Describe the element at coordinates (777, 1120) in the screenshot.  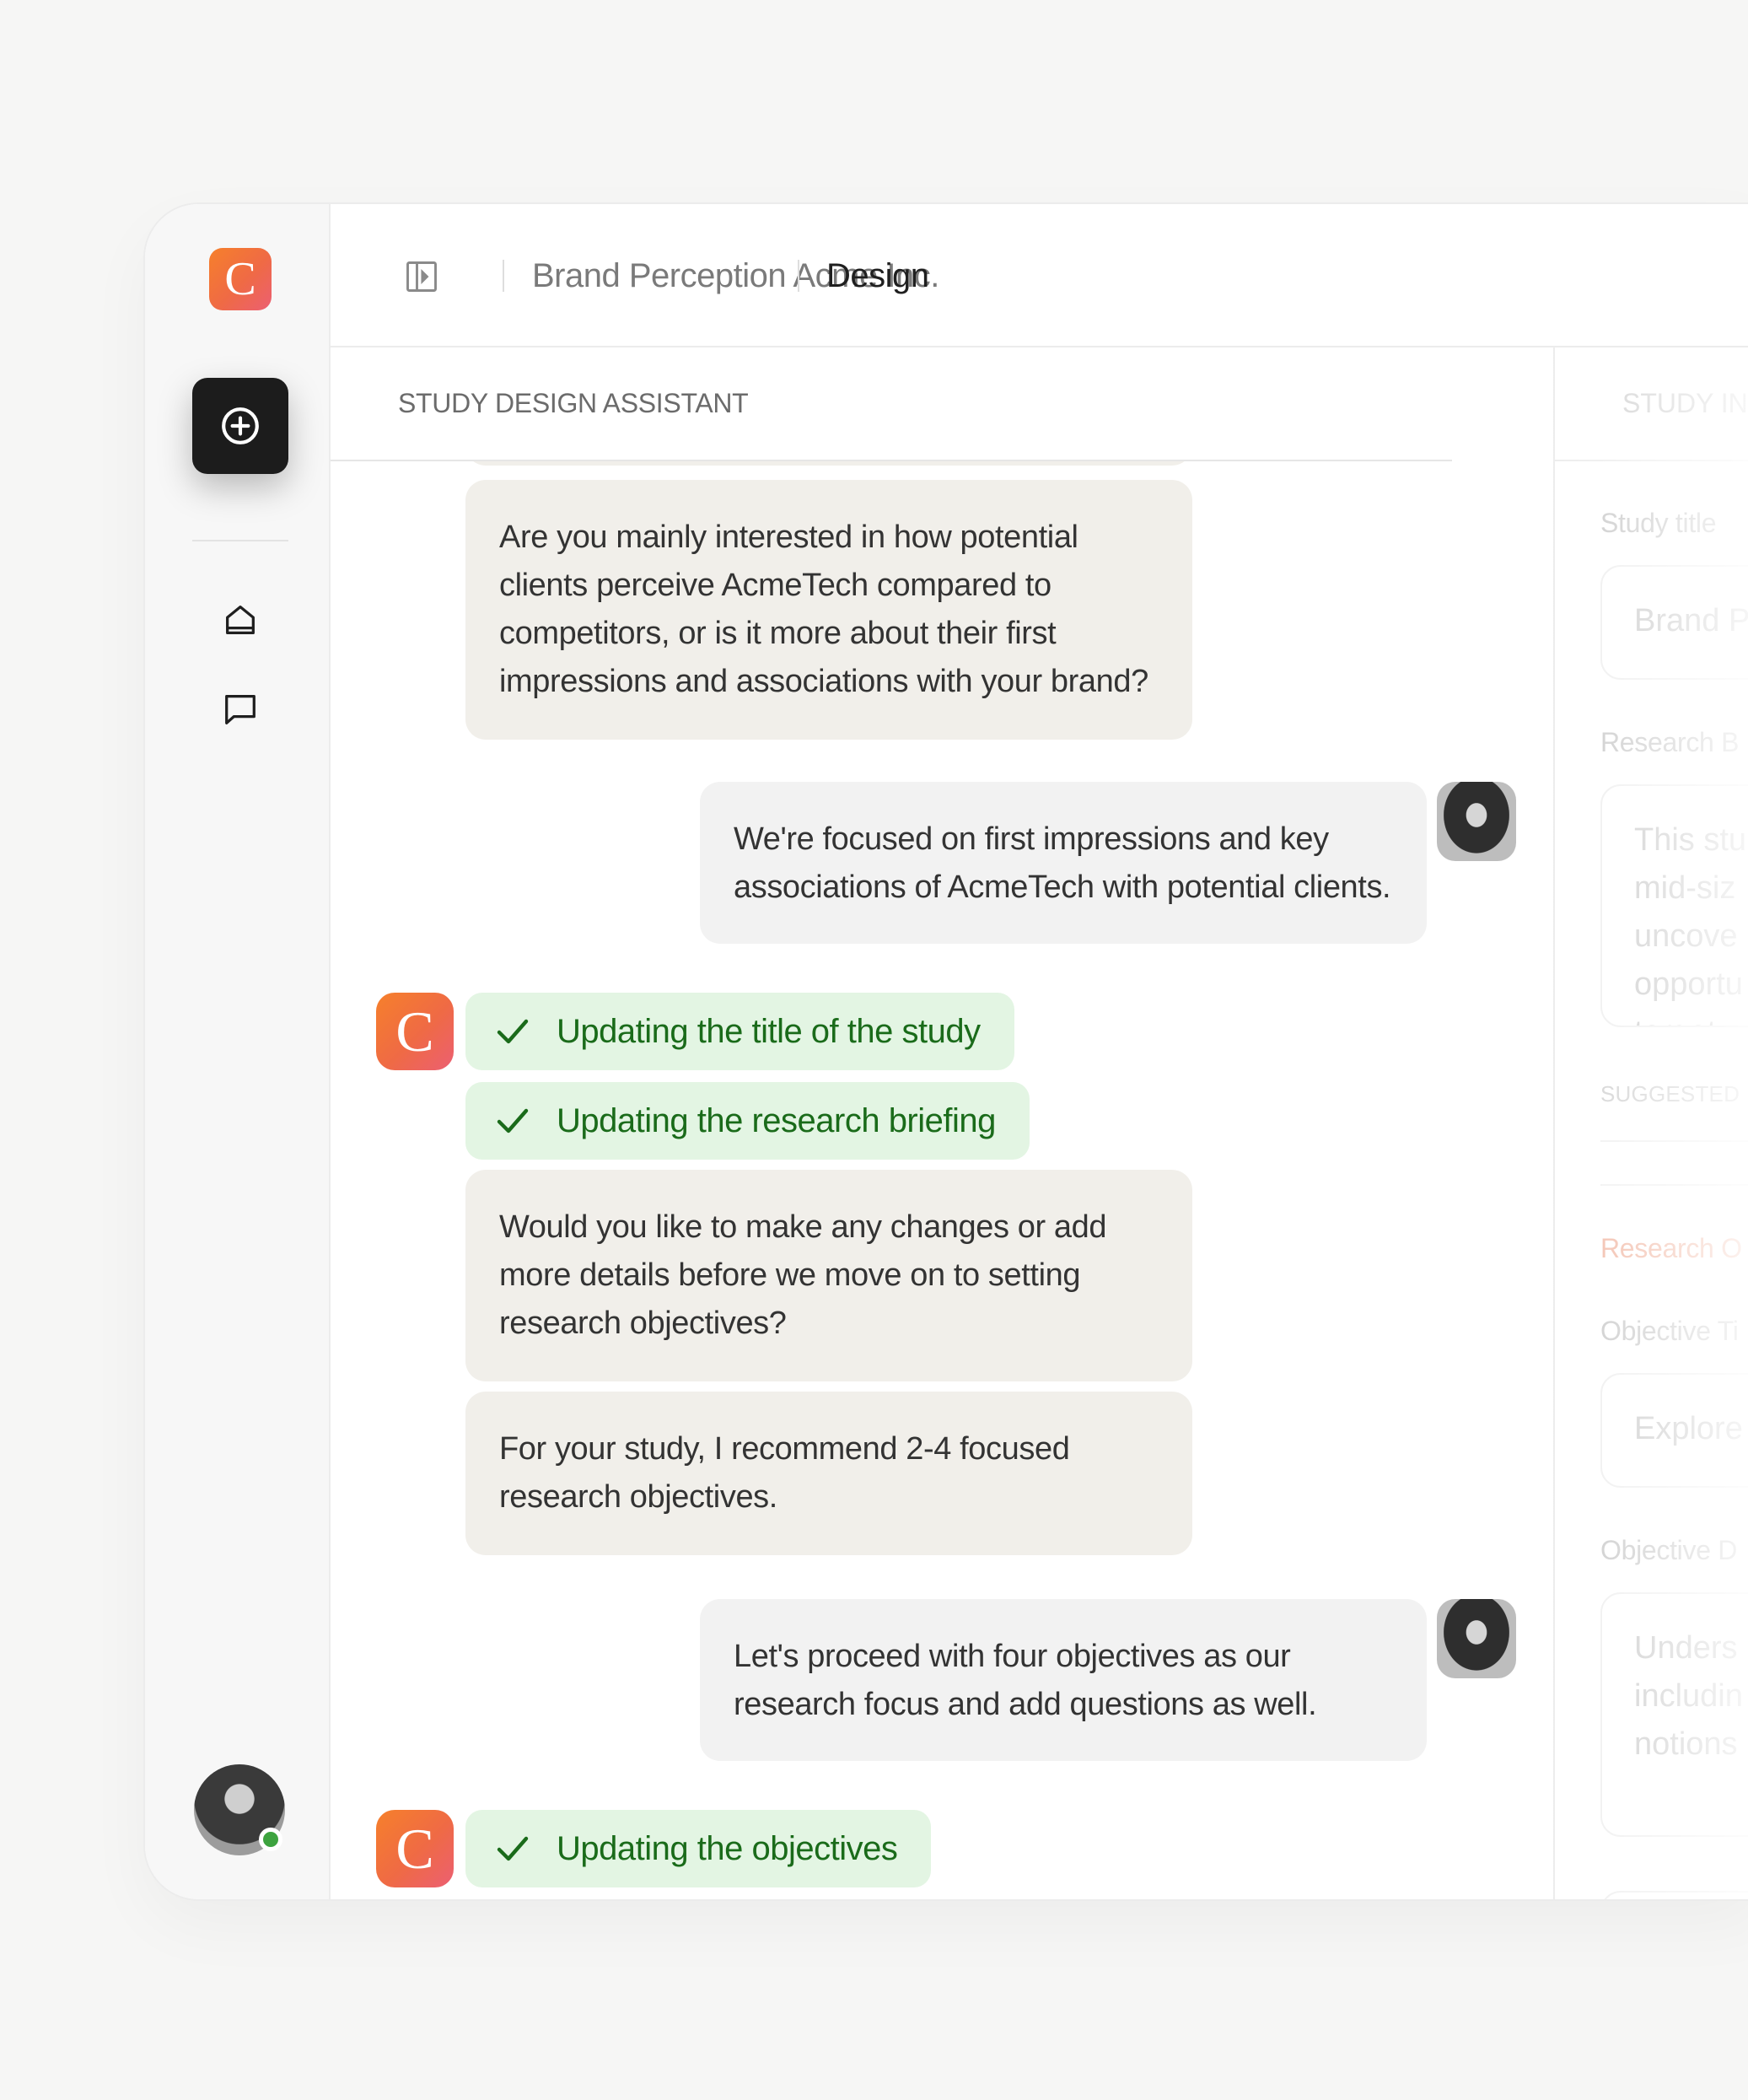
I see `status-text: Updating the research briefing` at that location.